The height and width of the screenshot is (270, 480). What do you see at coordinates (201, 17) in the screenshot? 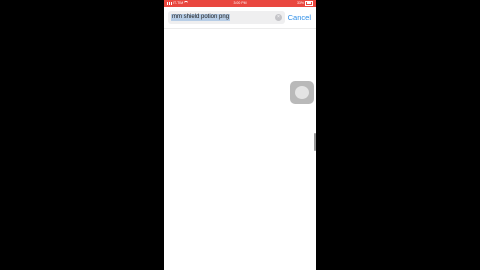
I see `search-query-text: mm shield potion png` at bounding box center [201, 17].